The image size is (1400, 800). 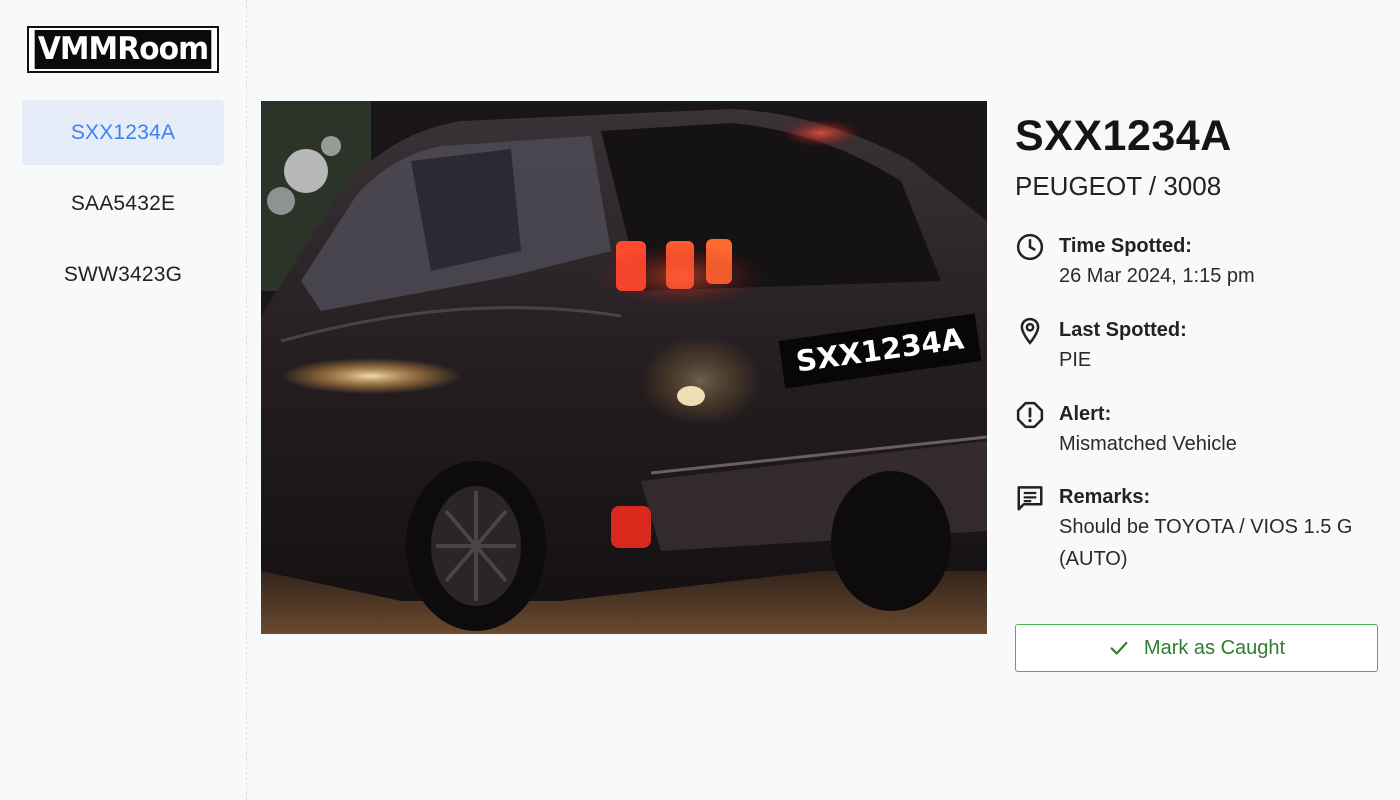 I want to click on plate-number: SXX1234A, so click(x=1123, y=136).